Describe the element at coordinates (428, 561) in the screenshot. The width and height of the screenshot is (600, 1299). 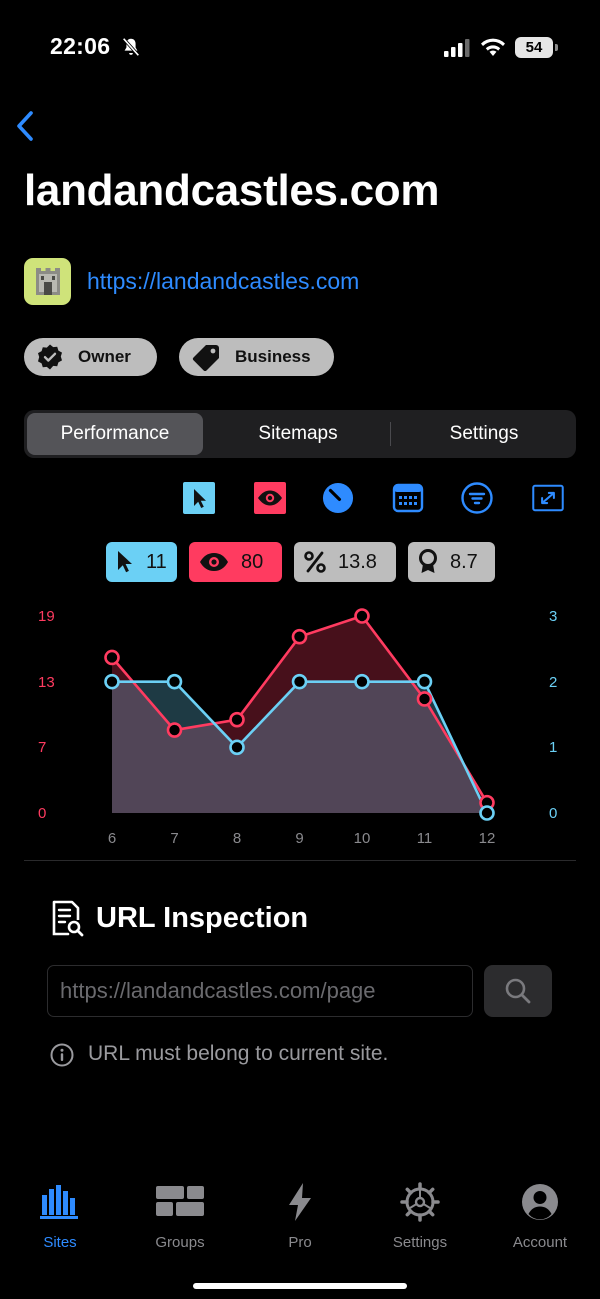
I see `award-icon` at that location.